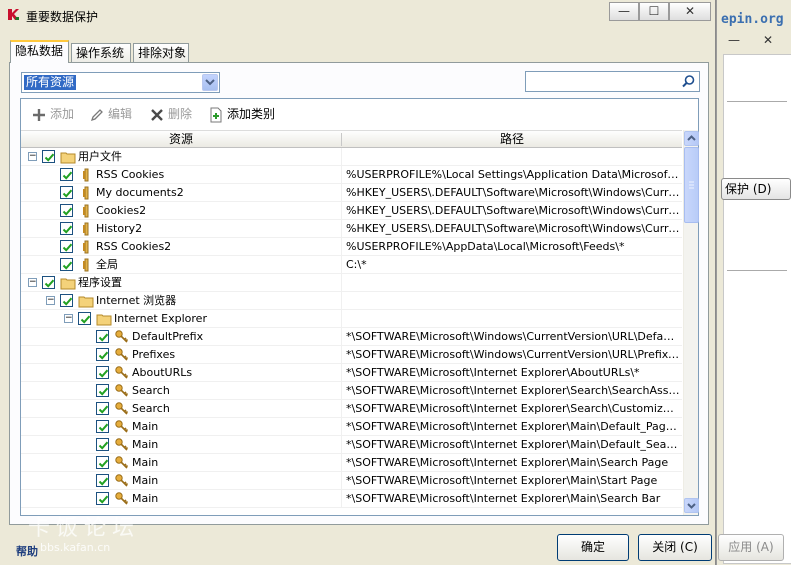 This screenshot has height=565, width=791. Describe the element at coordinates (27, 551) in the screenshot. I see `help-link: 帮助` at that location.